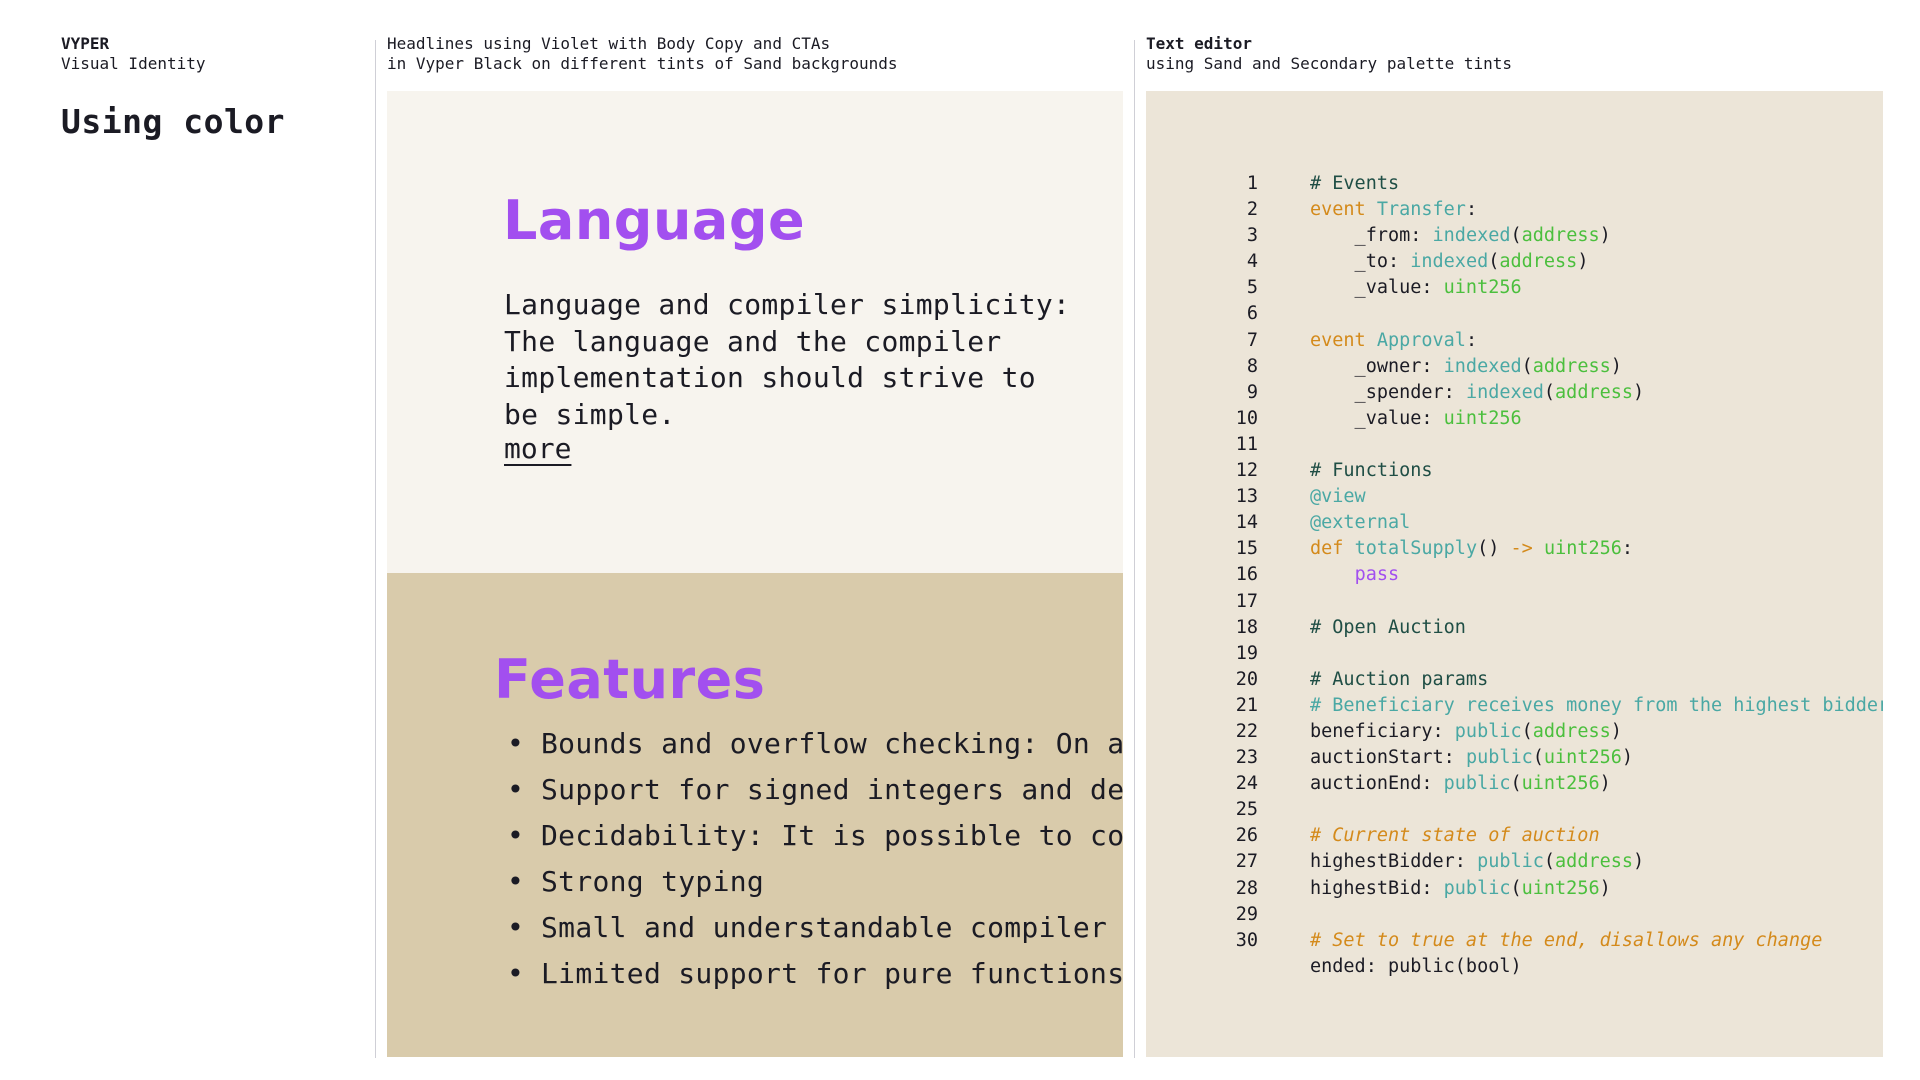  I want to click on code-token: event, so click(1343, 210).